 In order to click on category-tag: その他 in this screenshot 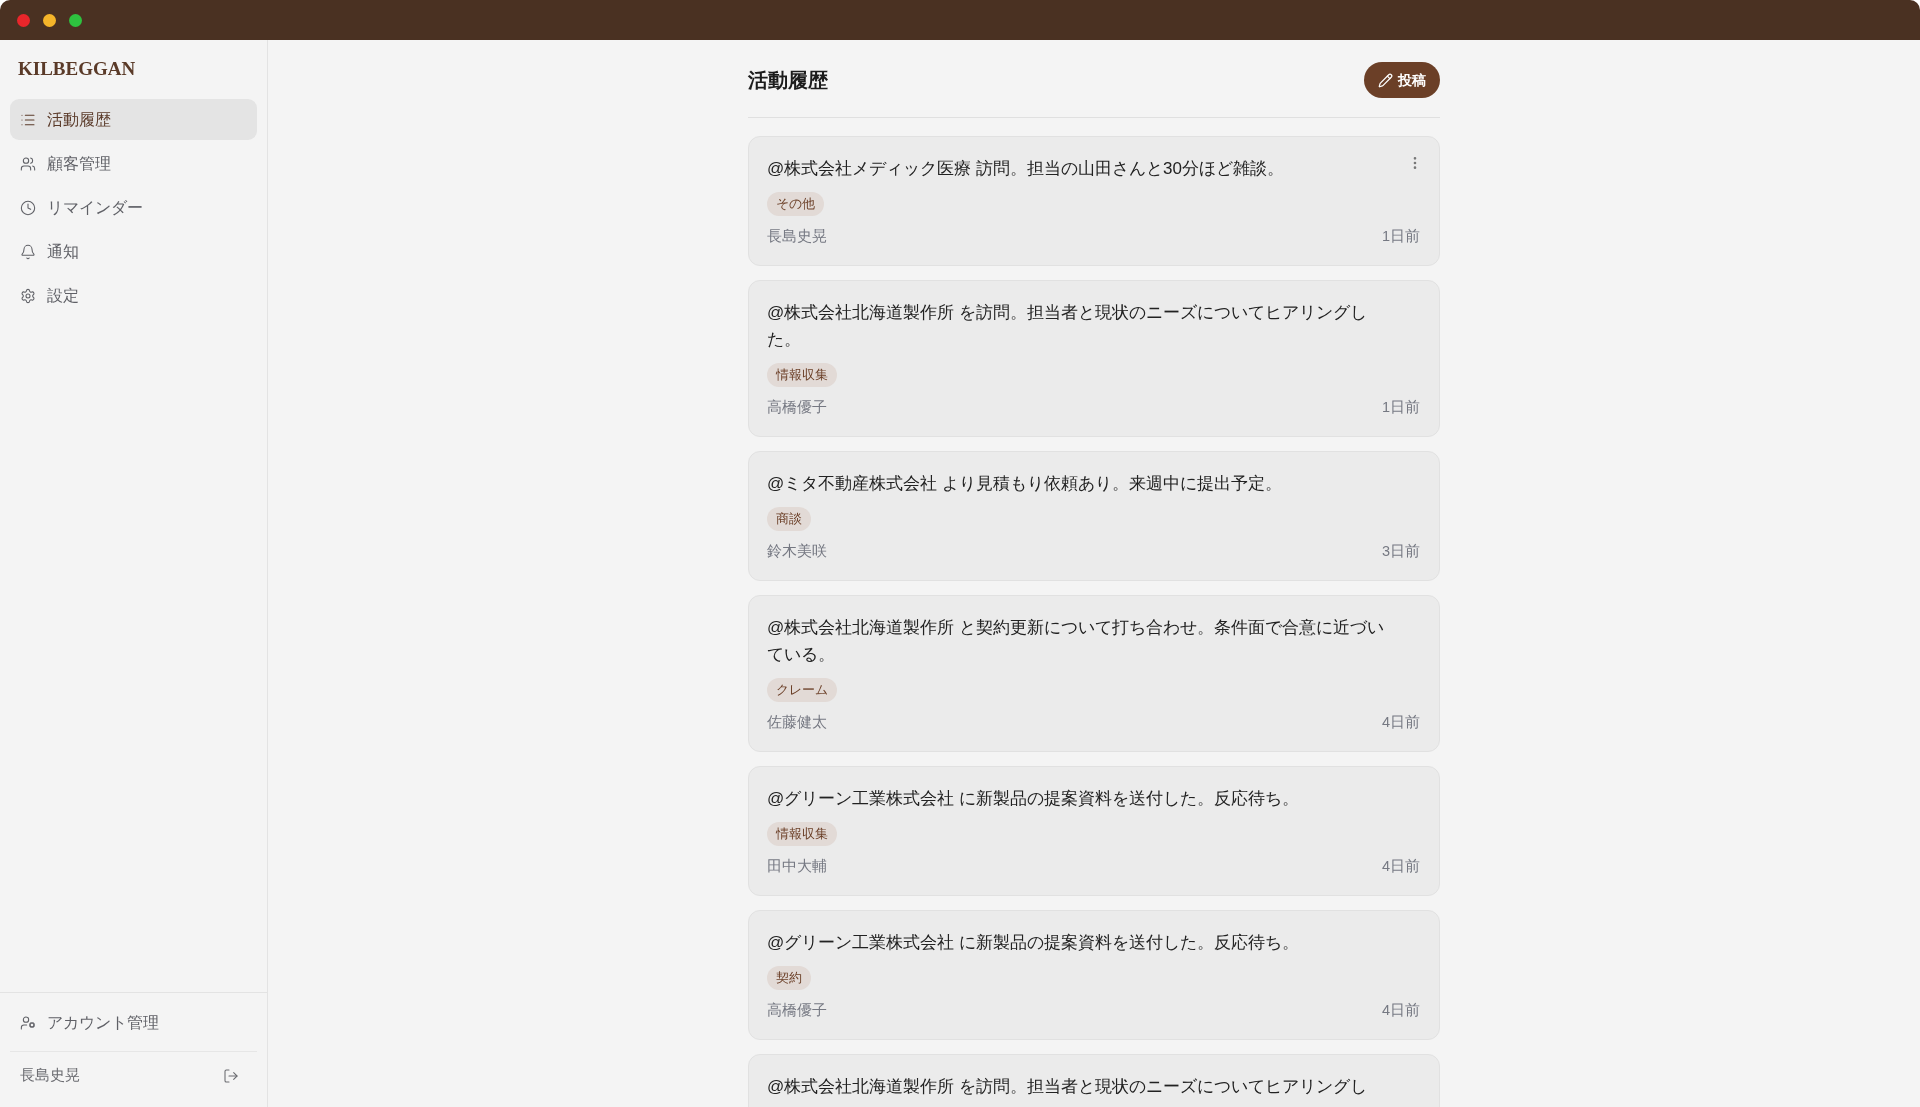, I will do `click(795, 204)`.